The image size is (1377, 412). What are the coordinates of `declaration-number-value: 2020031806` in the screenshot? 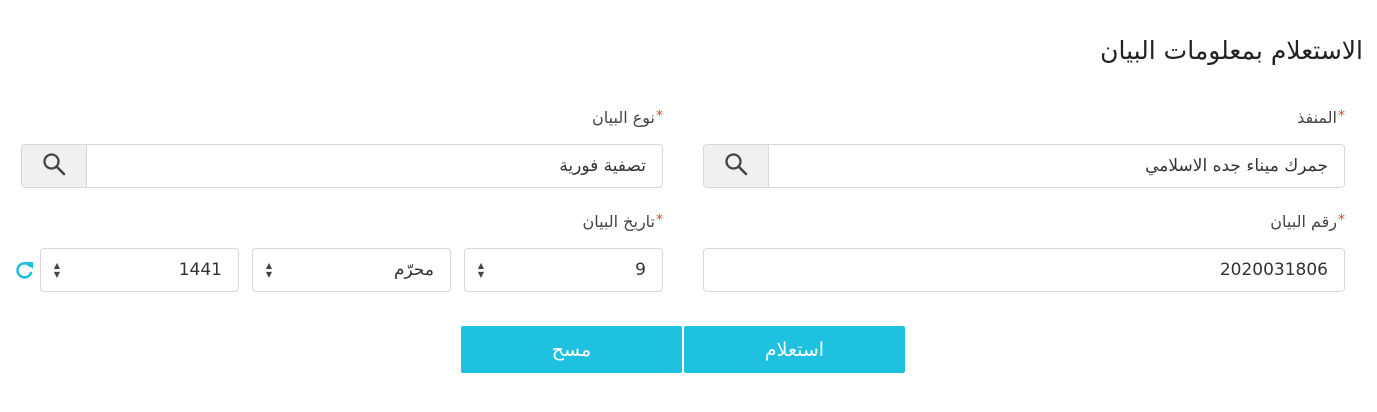 It's located at (1273, 270).